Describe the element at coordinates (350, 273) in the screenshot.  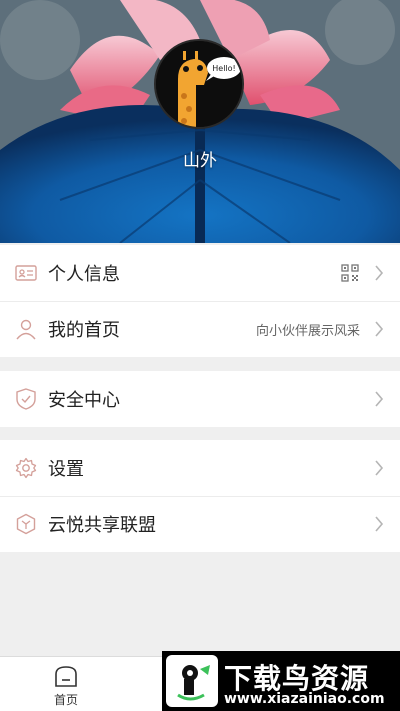
I see `qr-code-icon` at that location.